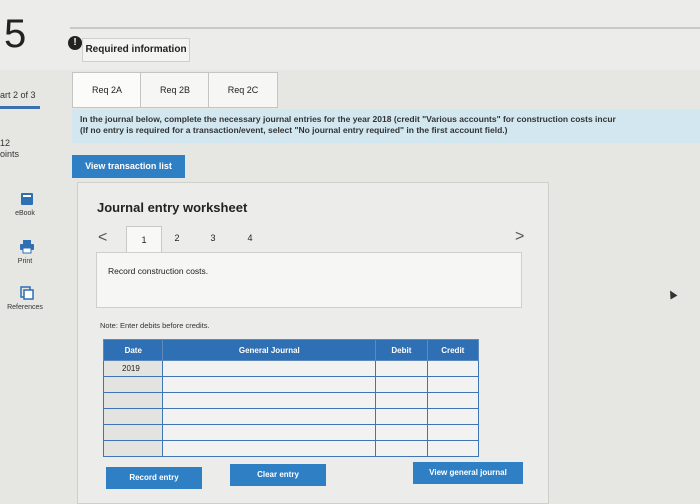 The width and height of the screenshot is (700, 504). What do you see at coordinates (158, 271) in the screenshot?
I see `transaction-description: Record construction costs.` at bounding box center [158, 271].